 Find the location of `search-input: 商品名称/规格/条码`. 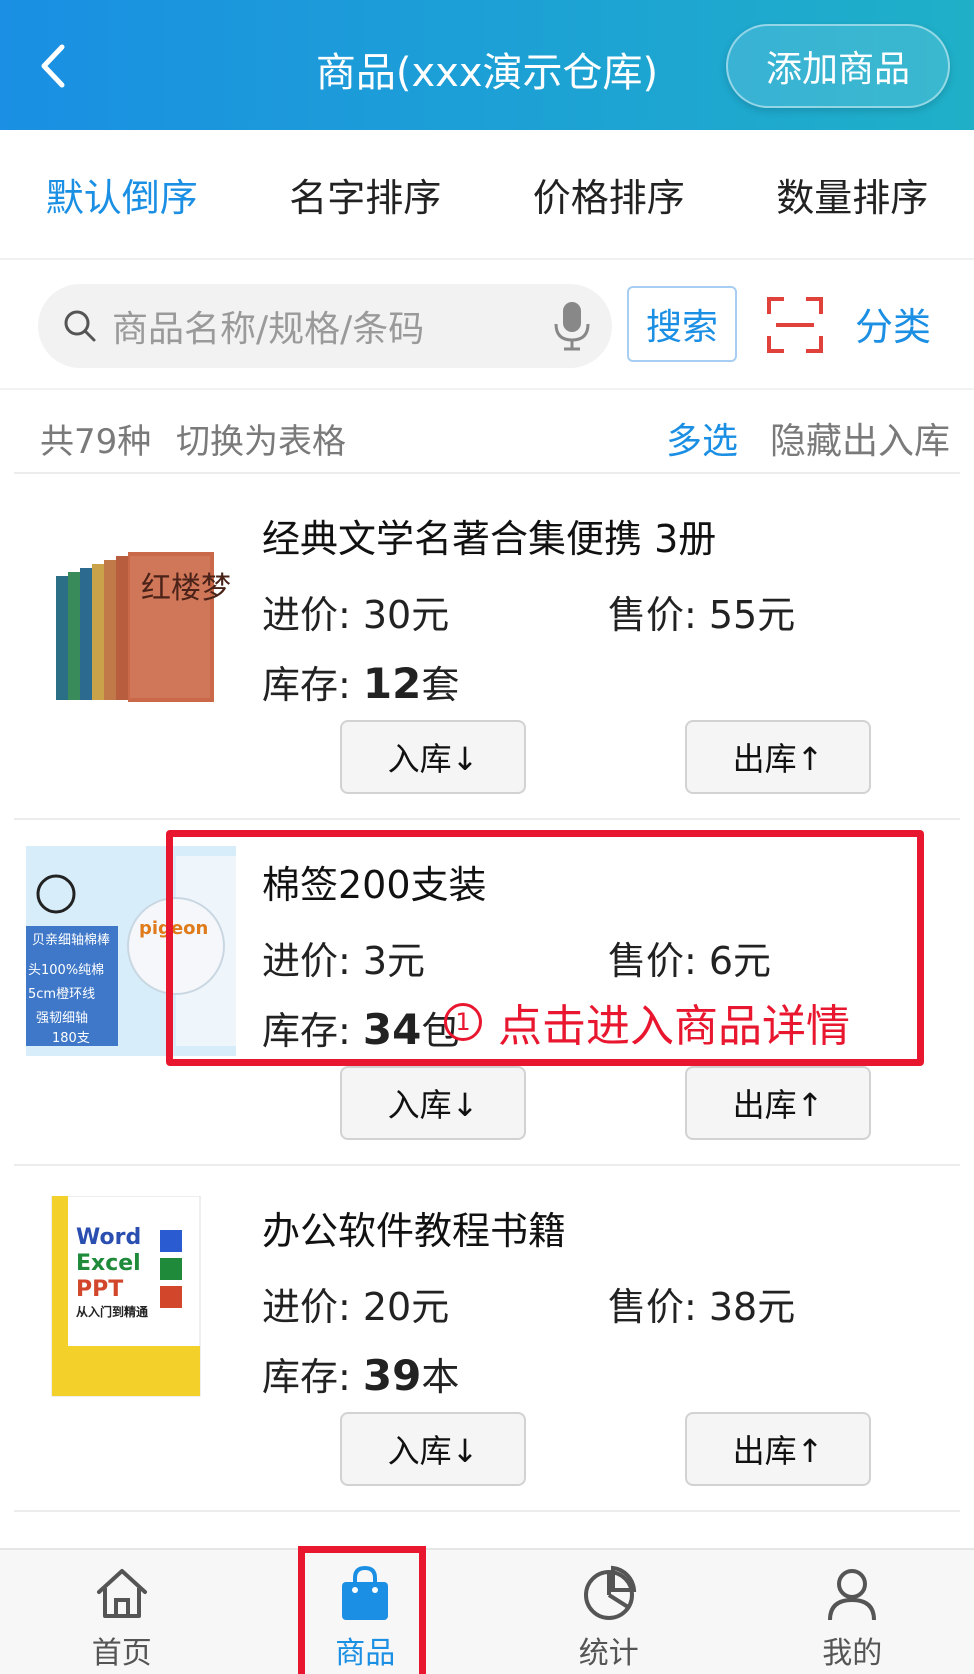

search-input: 商品名称/规格/条码 is located at coordinates (325, 326).